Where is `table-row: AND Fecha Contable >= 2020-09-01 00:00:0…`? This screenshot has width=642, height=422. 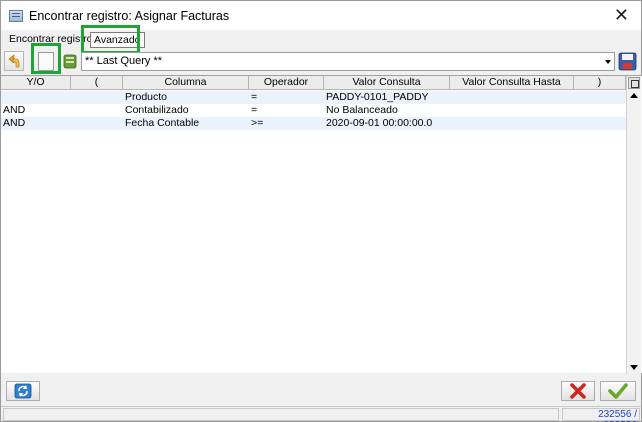
table-row: AND Fecha Contable >= 2020-09-01 00:00:0… is located at coordinates (313, 123).